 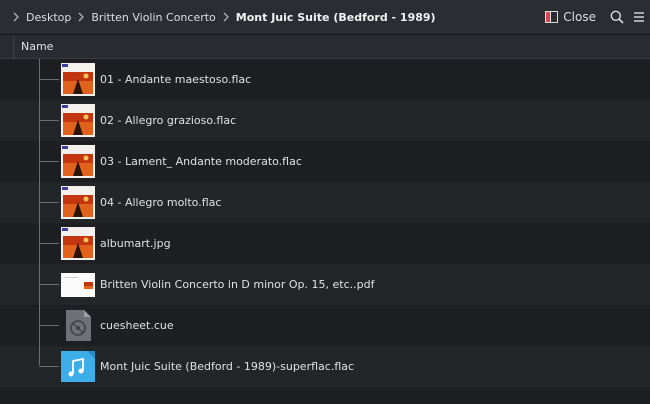 I want to click on header-expand-column, so click(x=7, y=46).